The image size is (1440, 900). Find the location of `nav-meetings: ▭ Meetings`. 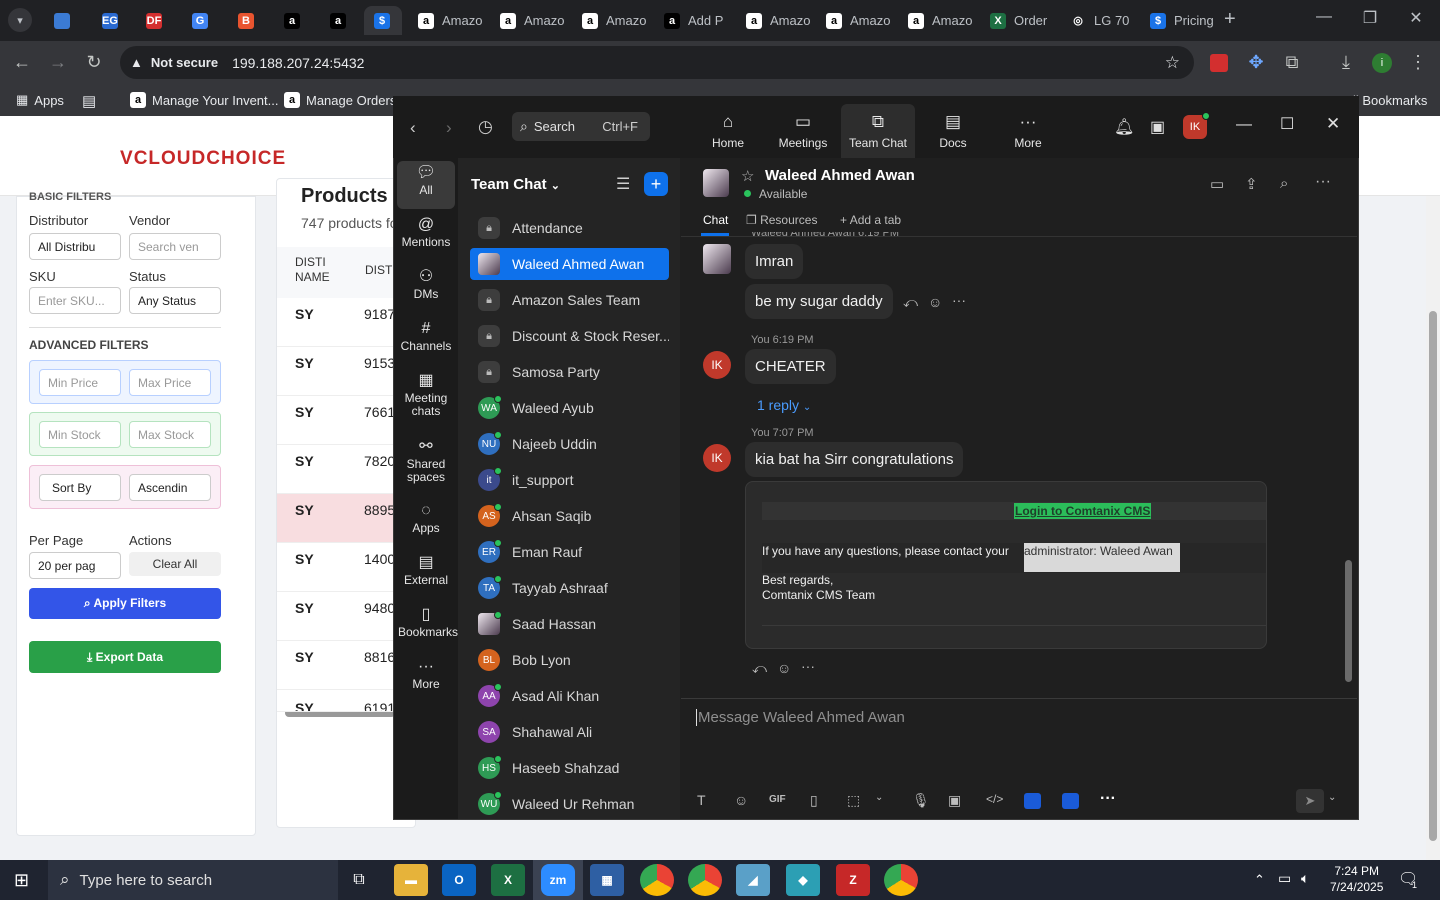

nav-meetings: ▭ Meetings is located at coordinates (803, 131).